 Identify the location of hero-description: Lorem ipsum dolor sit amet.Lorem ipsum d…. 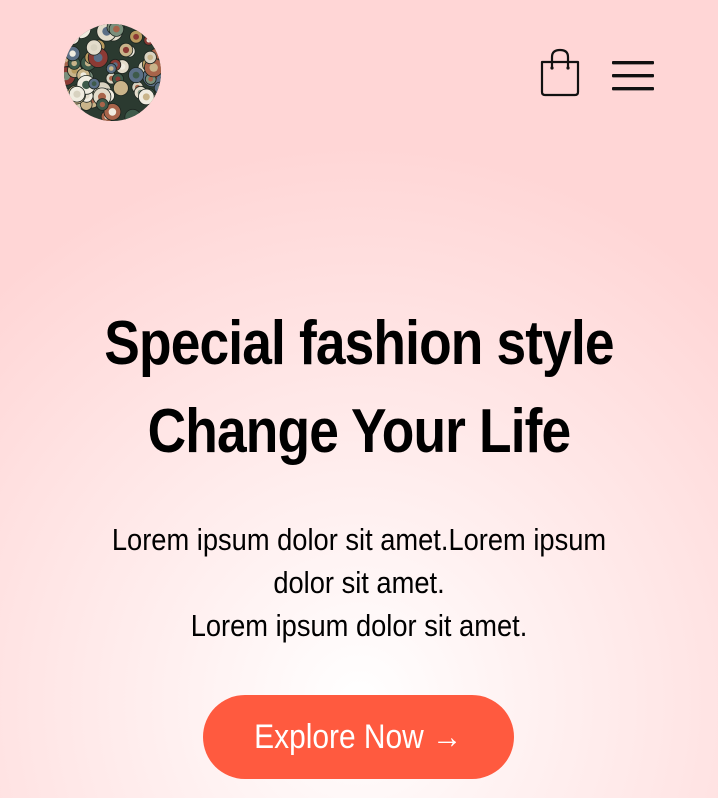
(359, 582).